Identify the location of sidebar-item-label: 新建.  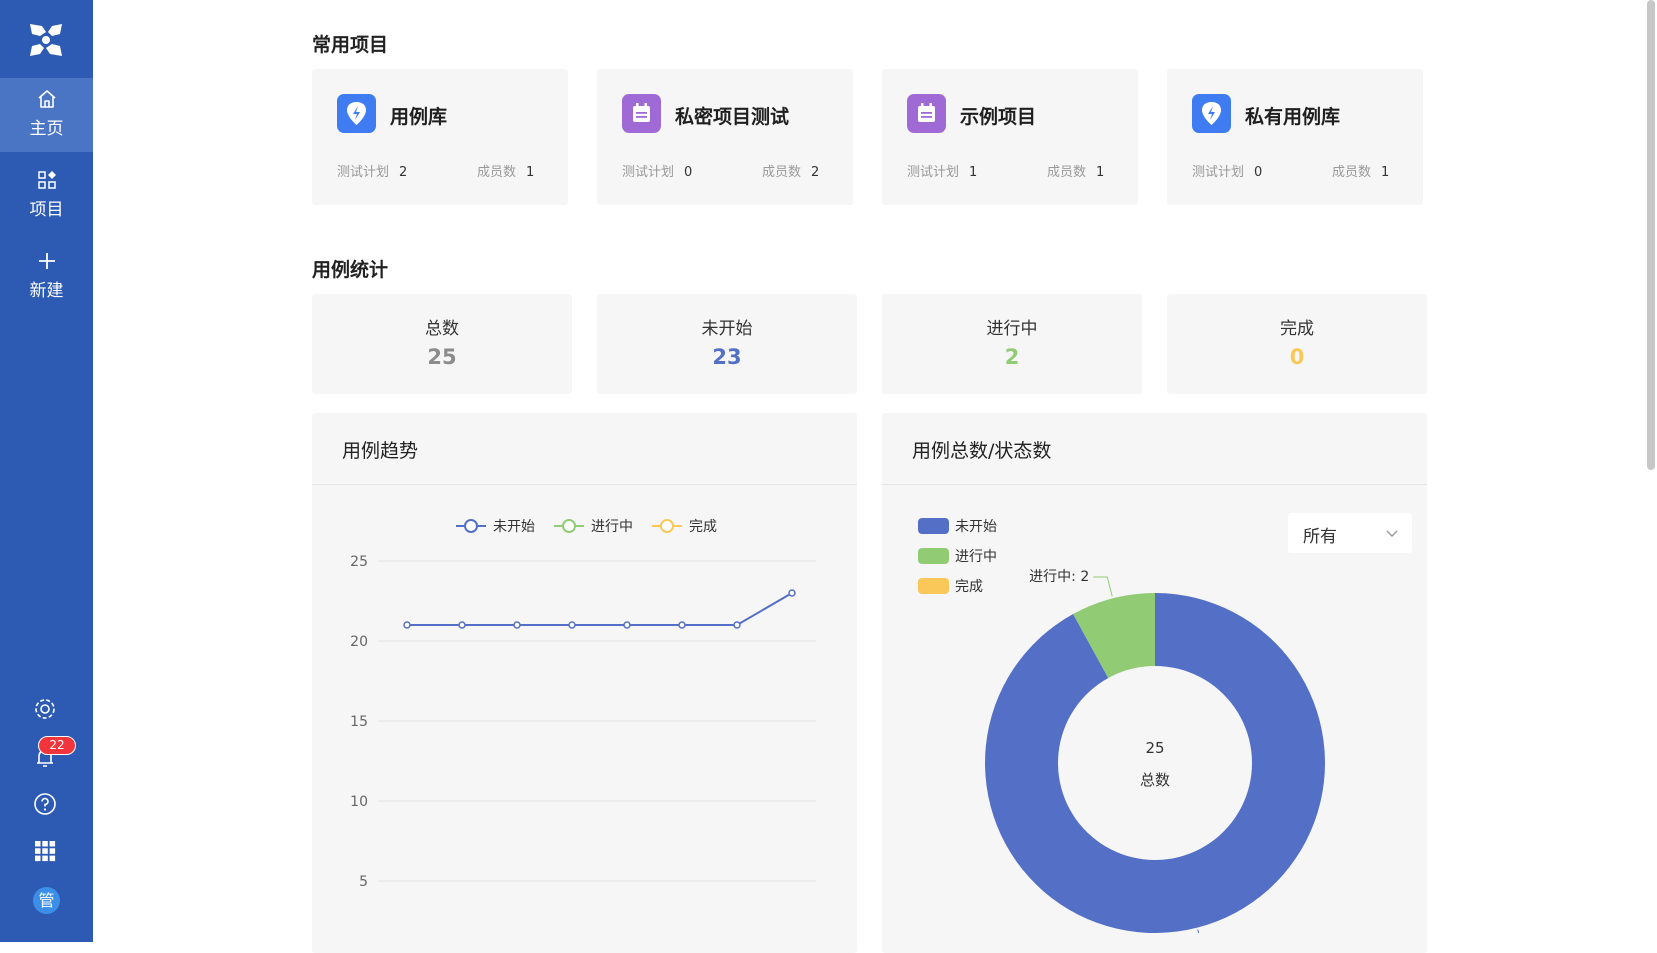
(46, 291).